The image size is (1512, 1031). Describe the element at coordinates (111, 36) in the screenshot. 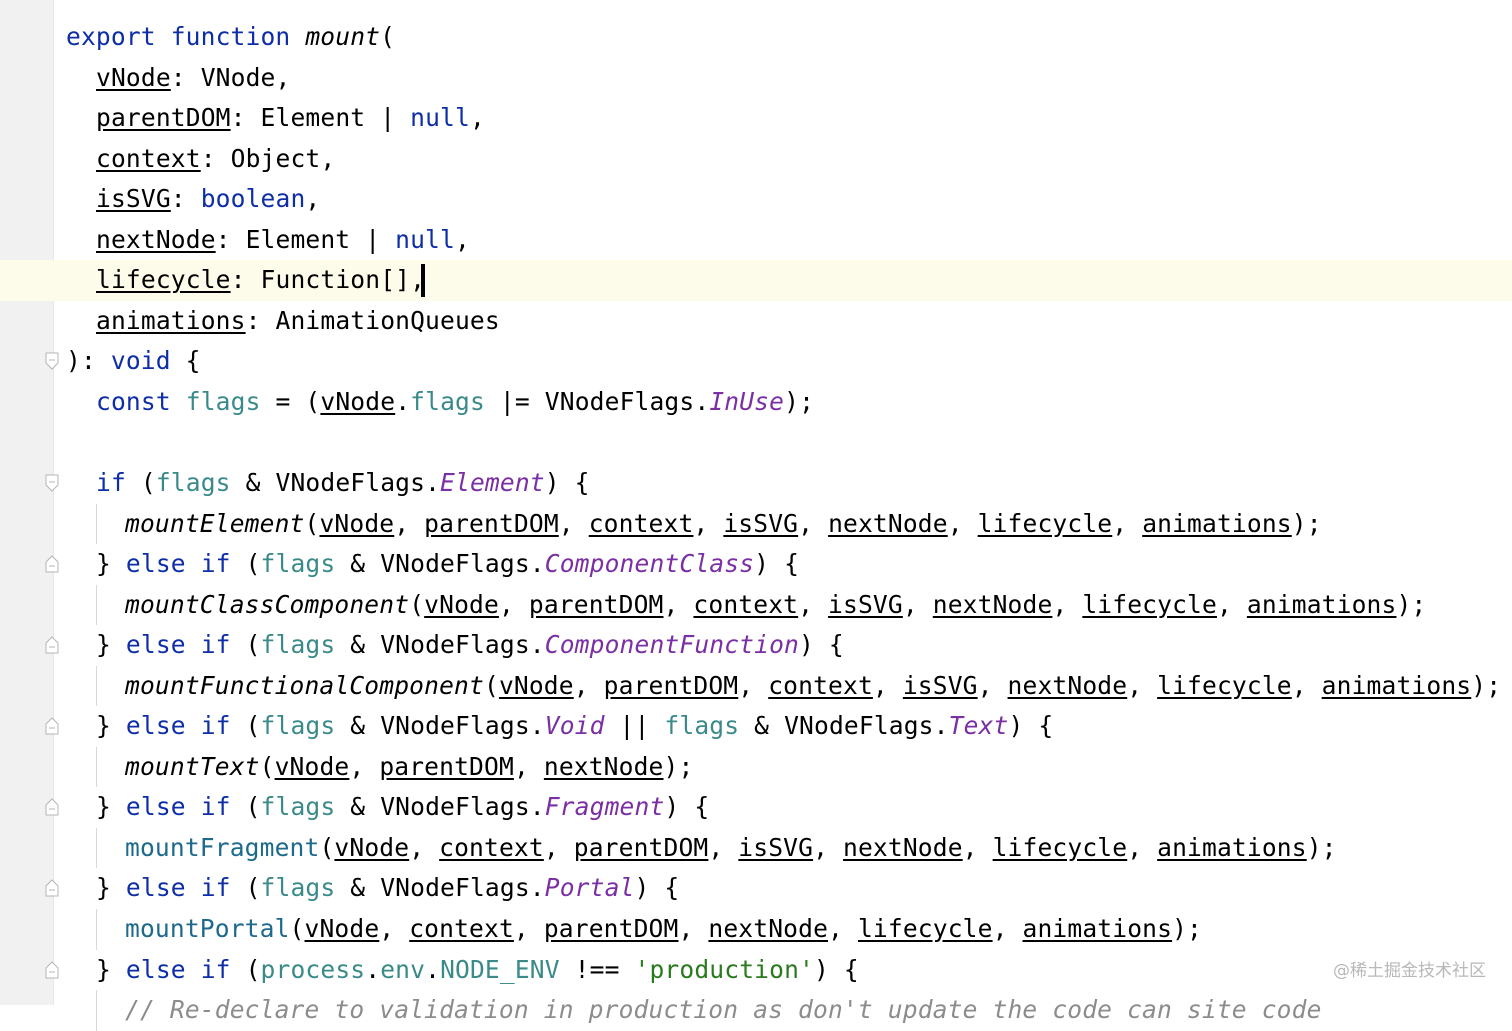

I see `code-token: export` at that location.